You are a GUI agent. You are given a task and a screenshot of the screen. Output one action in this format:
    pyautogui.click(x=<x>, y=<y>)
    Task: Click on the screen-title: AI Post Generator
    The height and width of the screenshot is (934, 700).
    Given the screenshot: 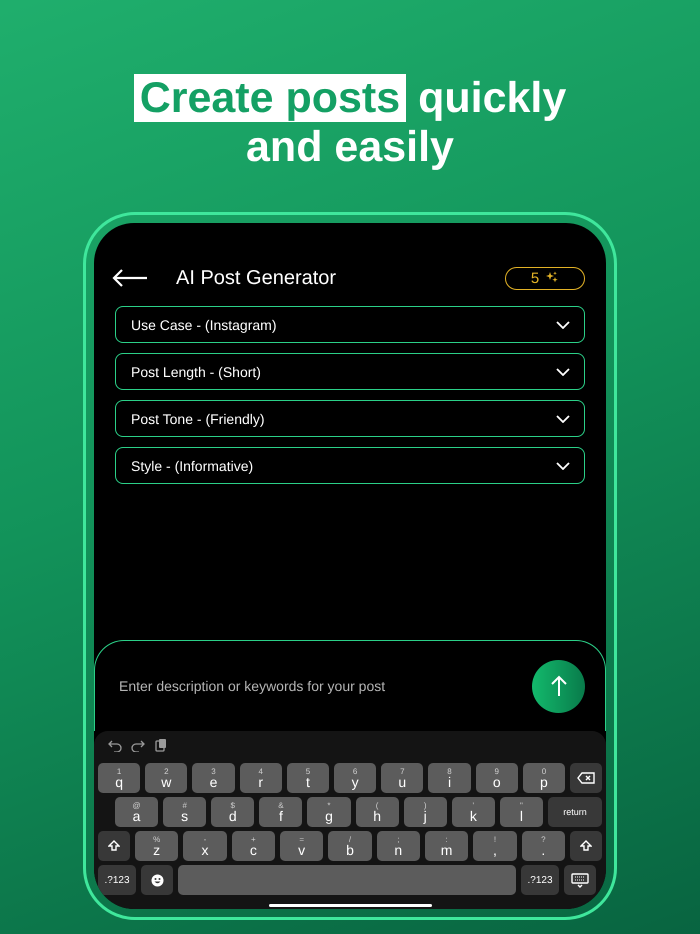 What is the action you would take?
    pyautogui.click(x=257, y=278)
    